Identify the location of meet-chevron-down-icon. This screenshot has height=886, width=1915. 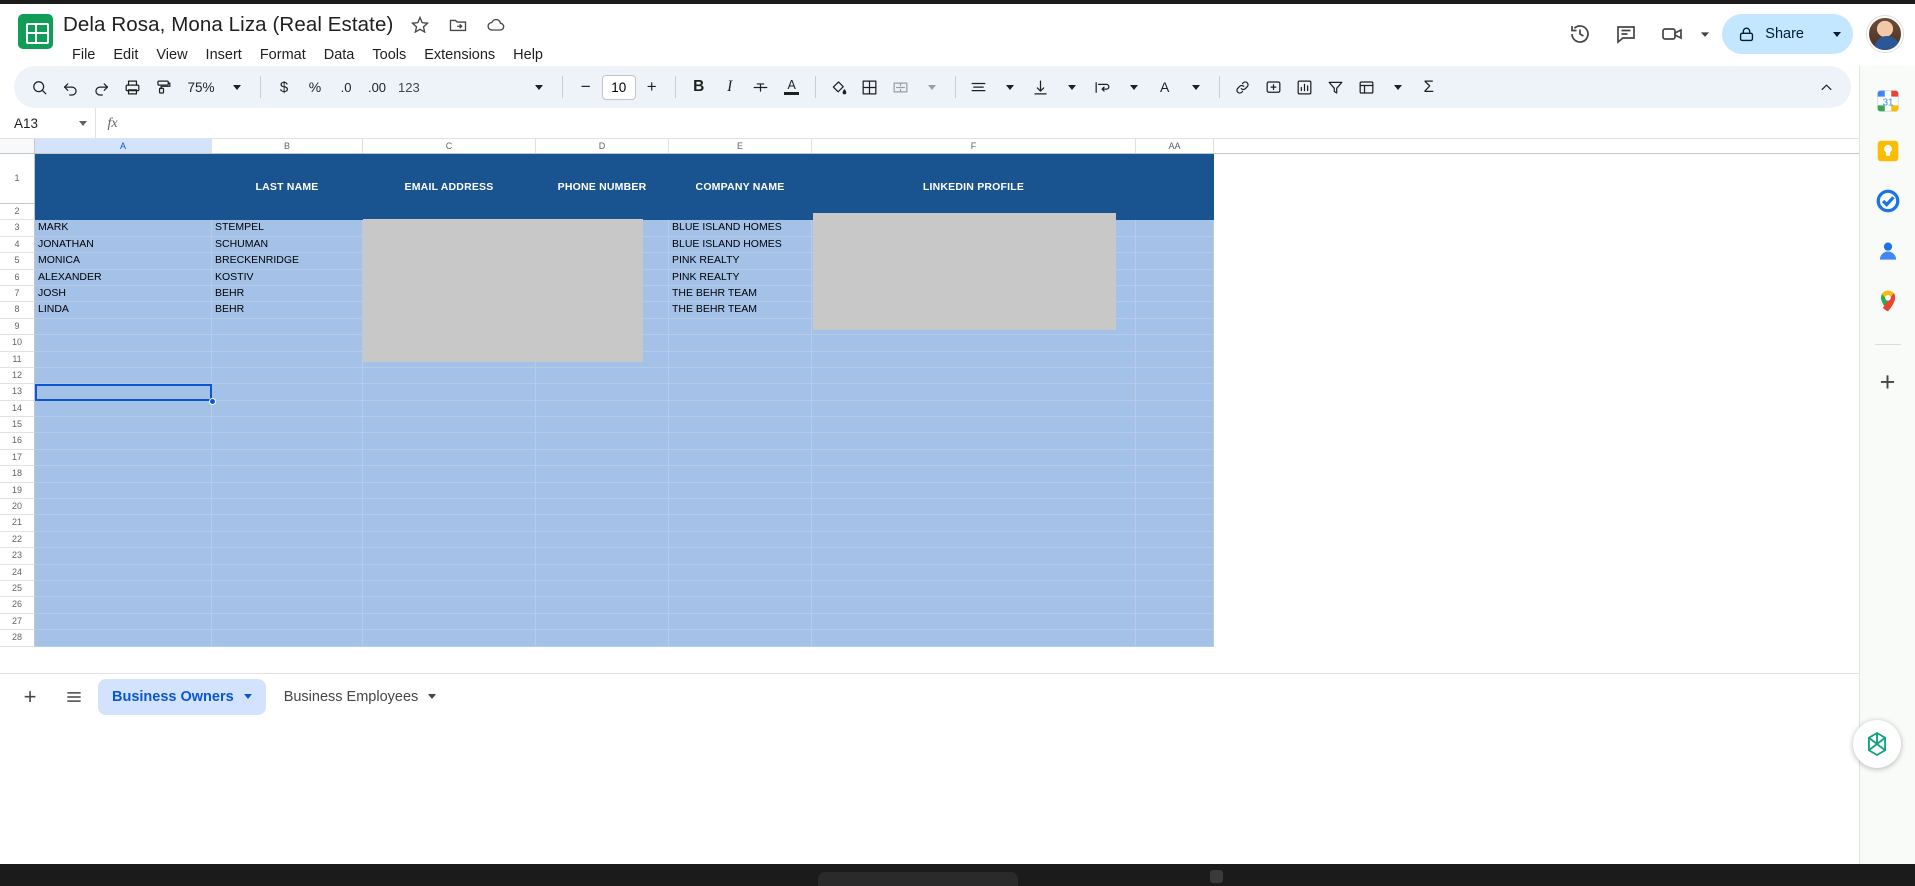
(1705, 34).